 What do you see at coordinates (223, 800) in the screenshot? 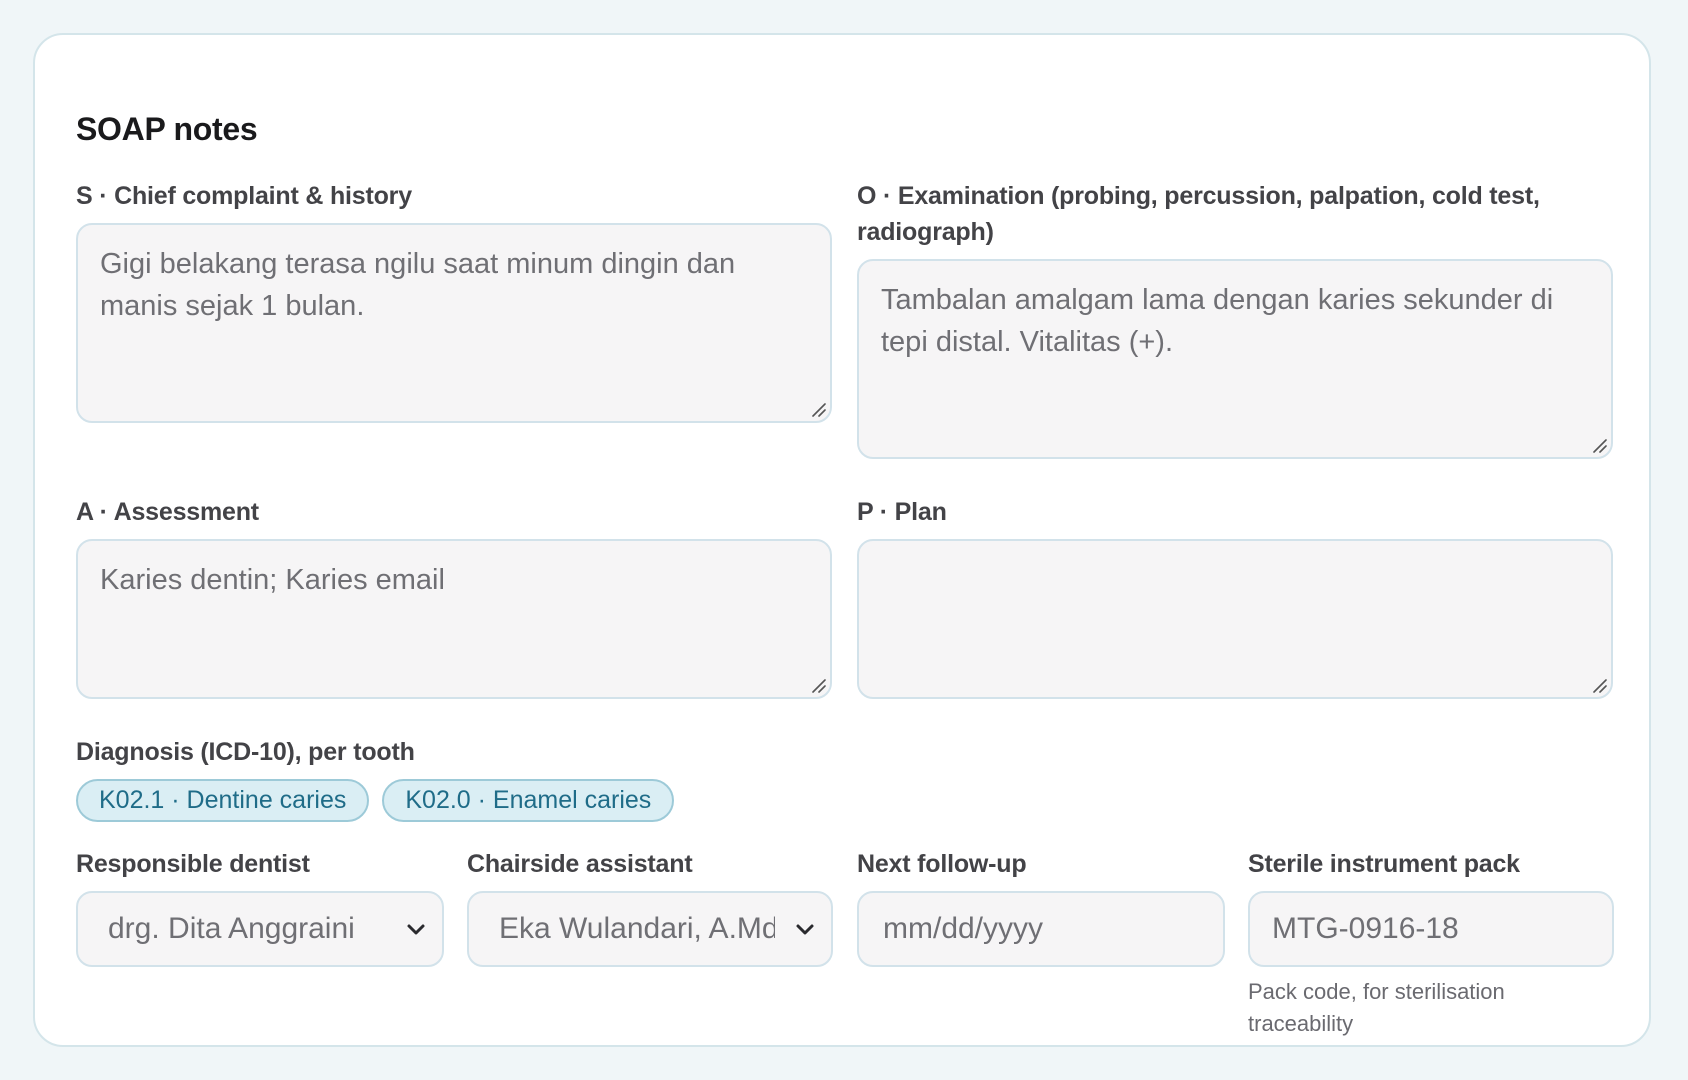
I see `diagnosis-chip: K02.1 · Dentine caries` at bounding box center [223, 800].